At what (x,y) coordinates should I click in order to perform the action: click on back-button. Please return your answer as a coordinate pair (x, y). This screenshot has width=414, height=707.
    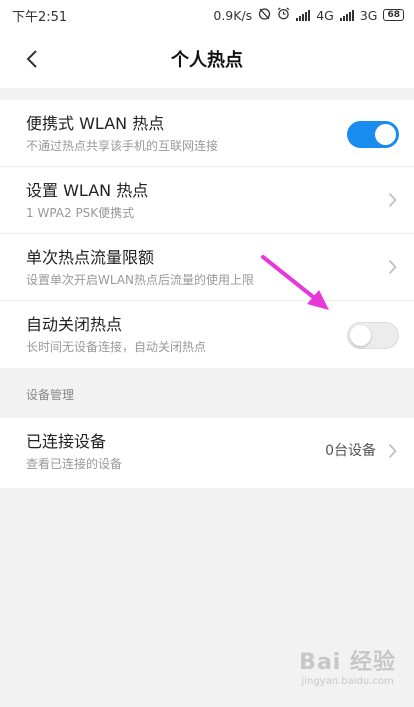
    Looking at the image, I should click on (32, 59).